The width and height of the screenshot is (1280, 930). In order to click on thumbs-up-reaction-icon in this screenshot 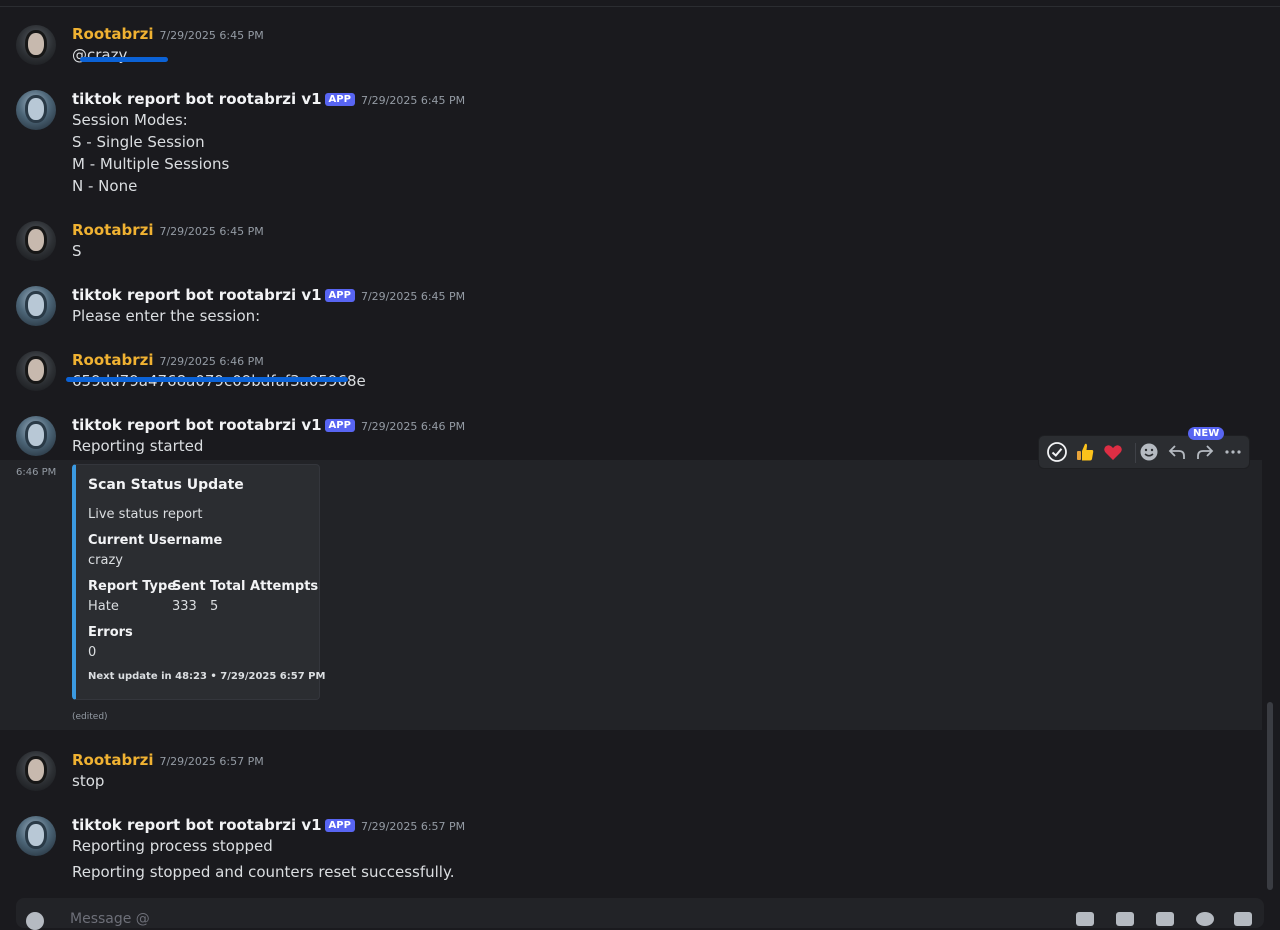, I will do `click(1085, 453)`.